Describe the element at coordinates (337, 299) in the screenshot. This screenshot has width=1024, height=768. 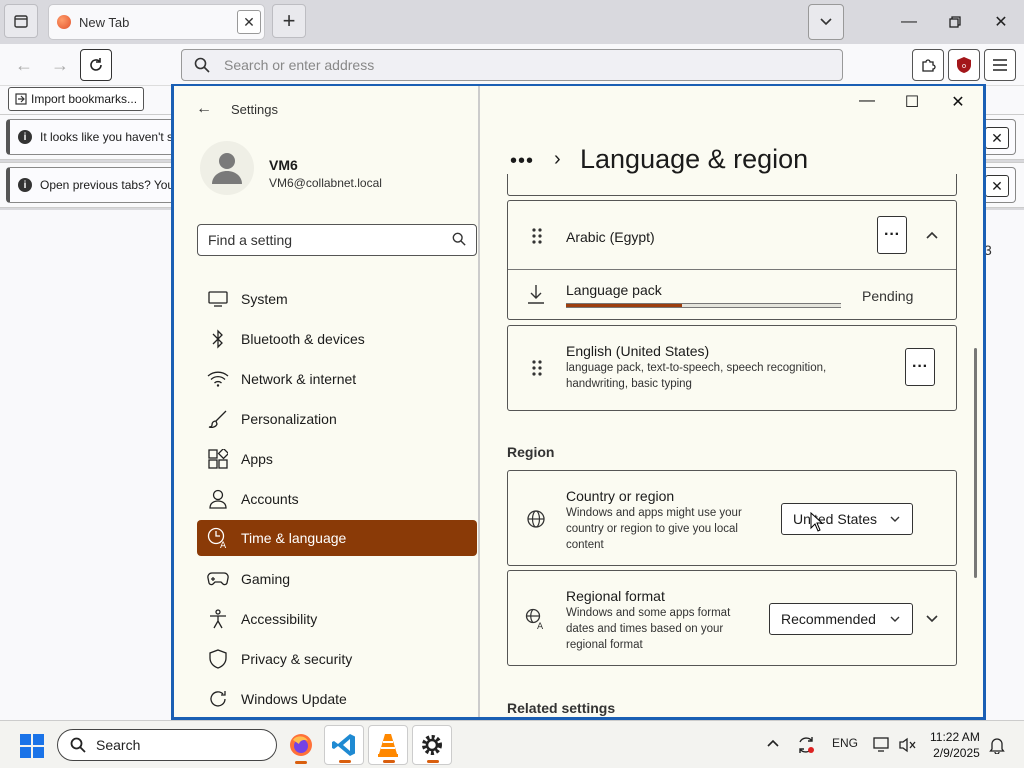
I see `sidebar-item-system: System` at that location.